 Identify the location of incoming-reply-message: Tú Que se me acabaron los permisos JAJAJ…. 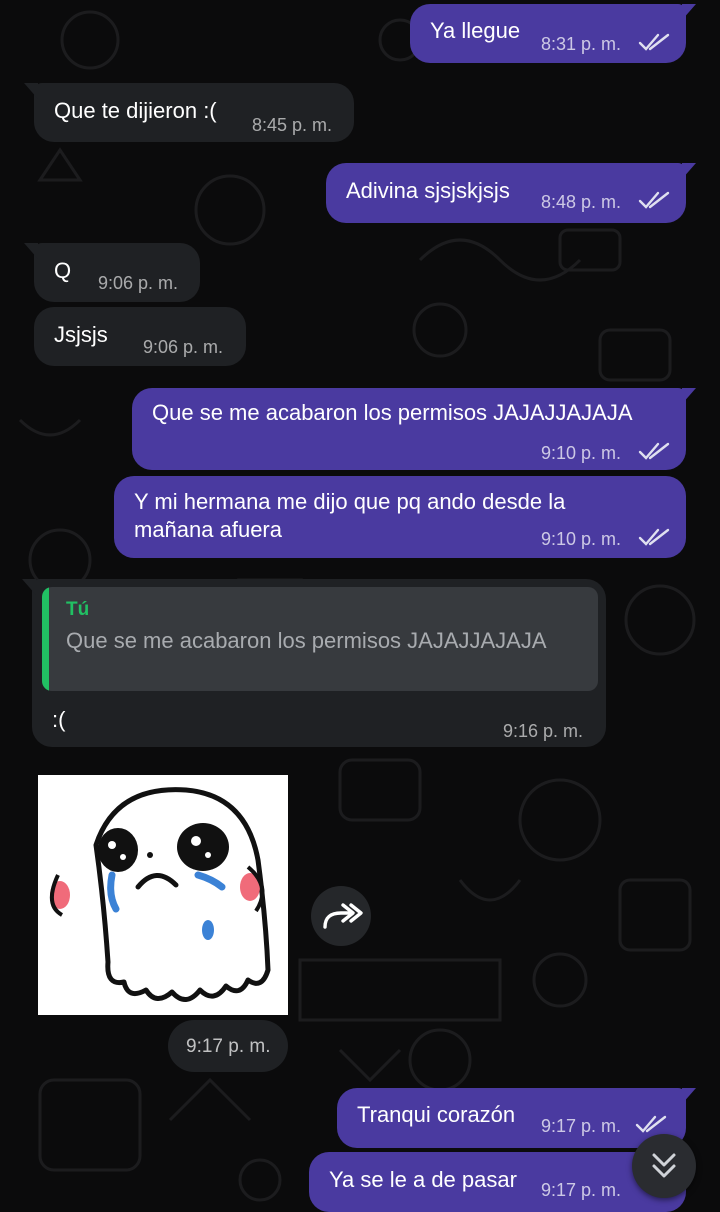
(314, 663).